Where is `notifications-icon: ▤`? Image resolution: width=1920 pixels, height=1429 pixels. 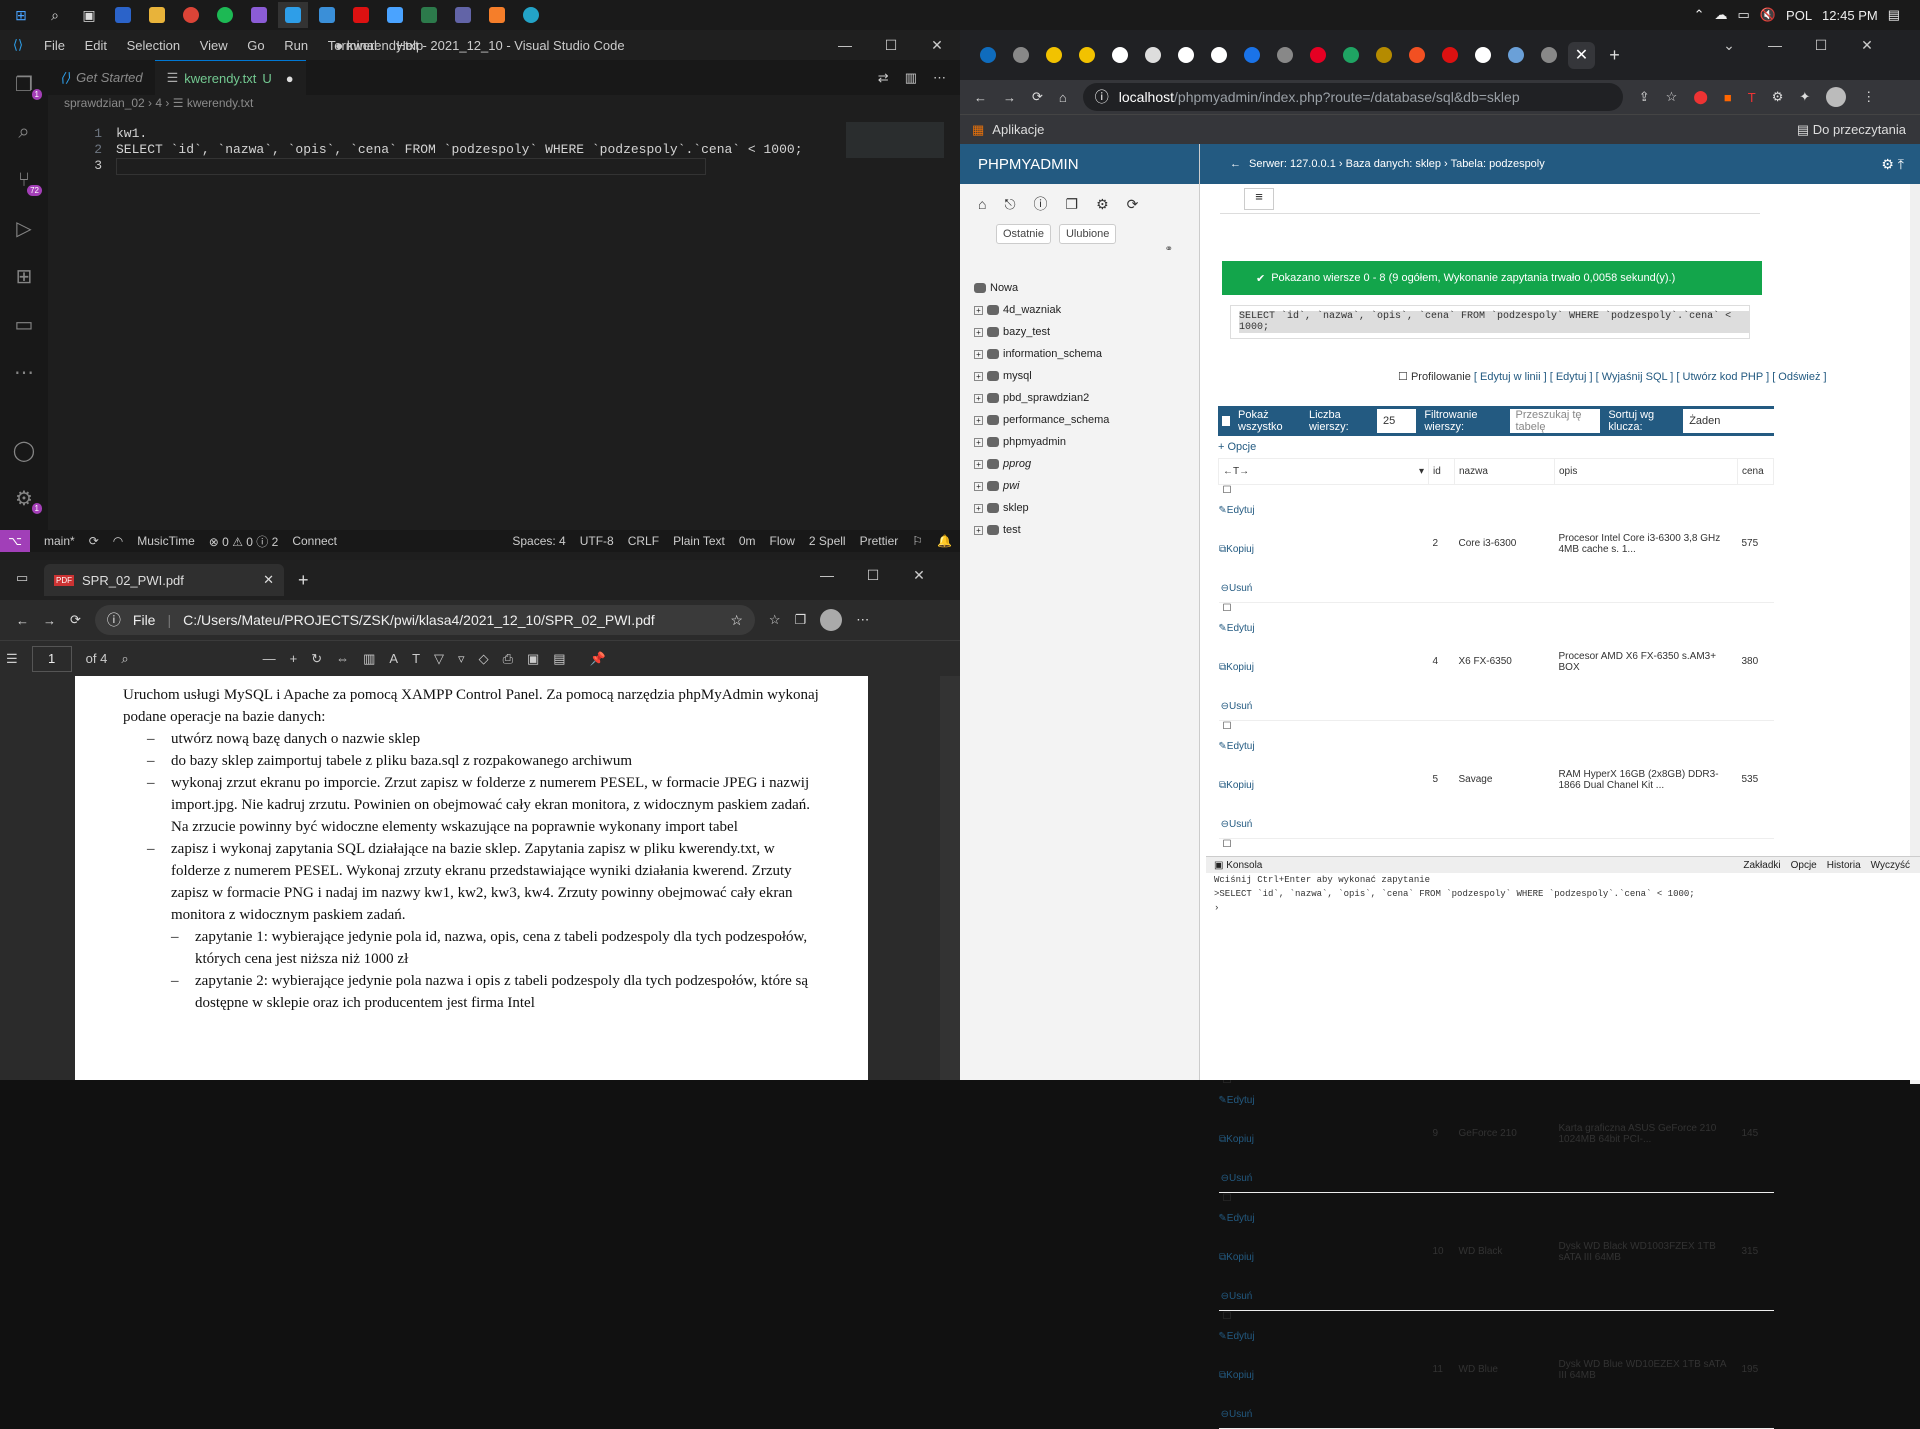
notifications-icon: ▤ is located at coordinates (1894, 15).